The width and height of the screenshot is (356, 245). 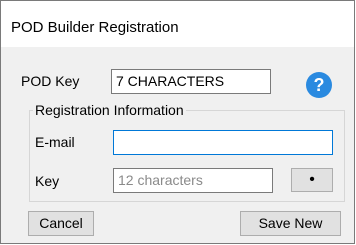 I want to click on registration-group-title: Registration Information, so click(x=109, y=110).